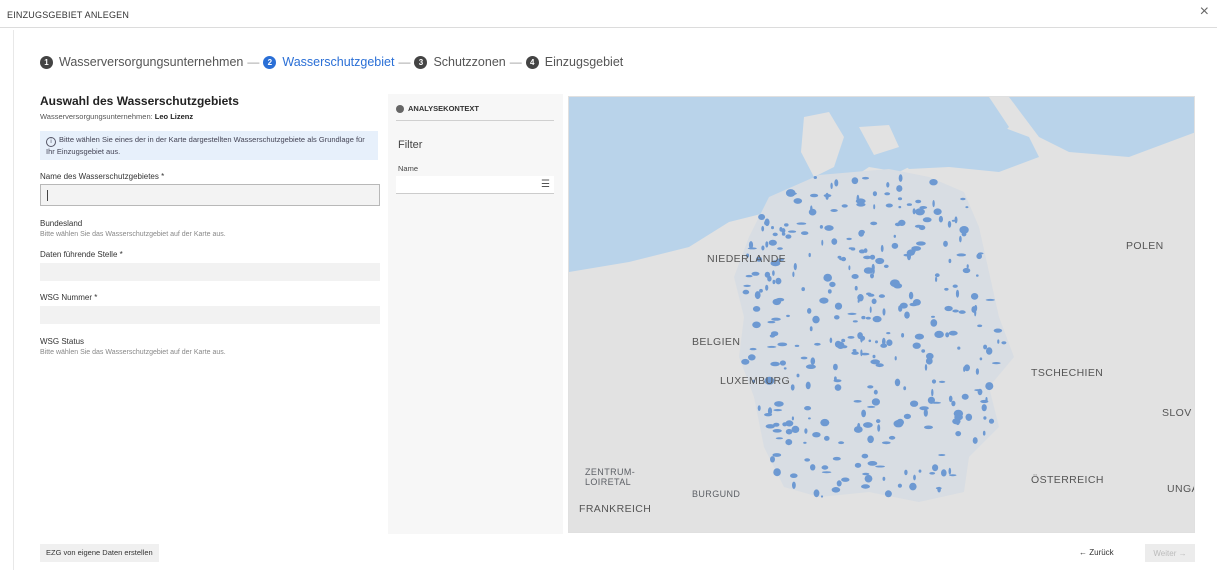  I want to click on filter-name-input: ☰, so click(475, 185).